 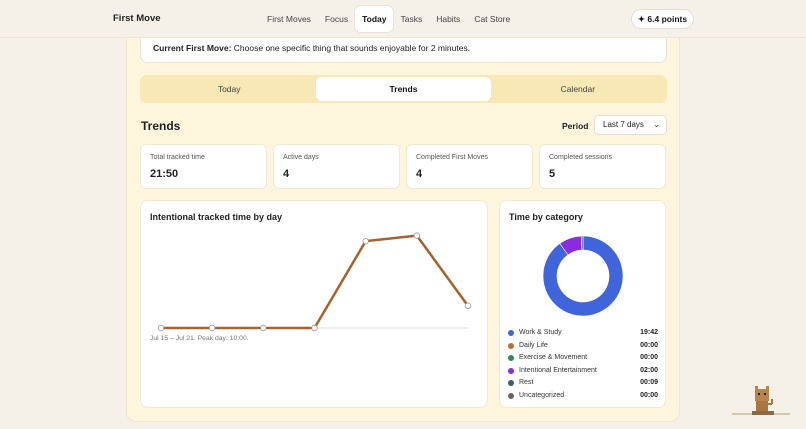 What do you see at coordinates (762, 399) in the screenshot?
I see `cat-mascot-icon` at bounding box center [762, 399].